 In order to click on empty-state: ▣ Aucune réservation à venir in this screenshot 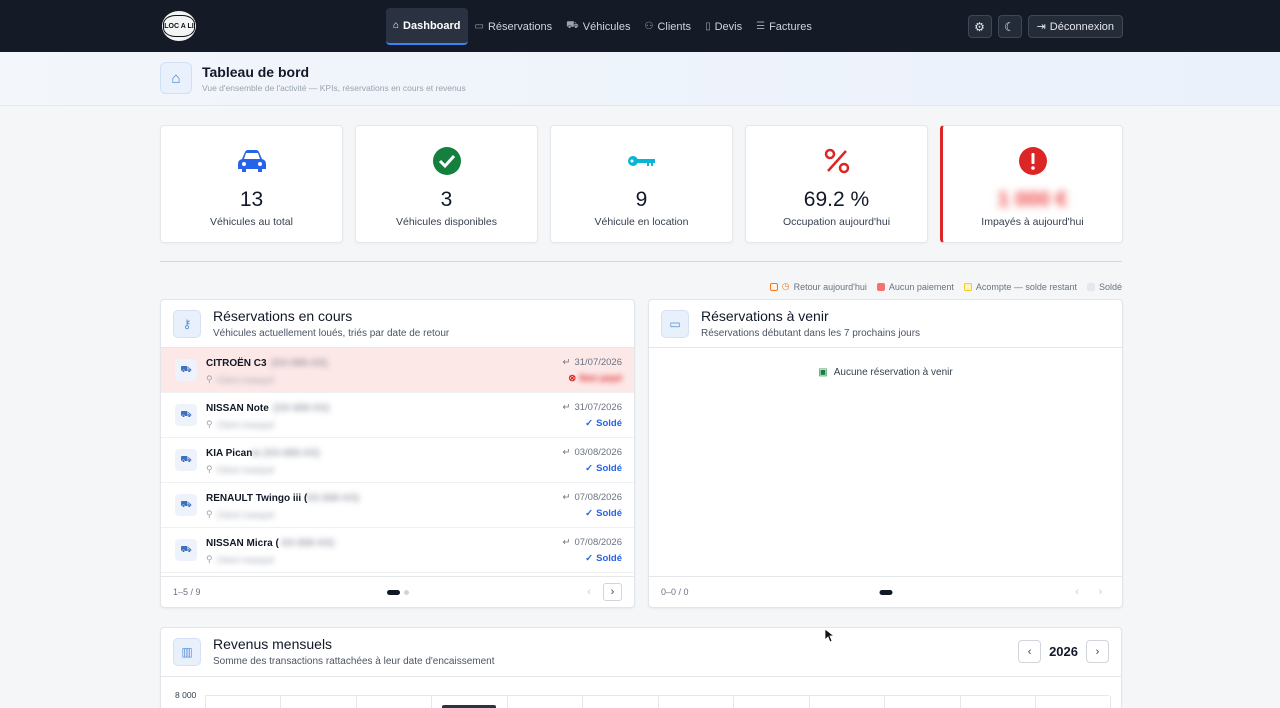, I will do `click(885, 372)`.